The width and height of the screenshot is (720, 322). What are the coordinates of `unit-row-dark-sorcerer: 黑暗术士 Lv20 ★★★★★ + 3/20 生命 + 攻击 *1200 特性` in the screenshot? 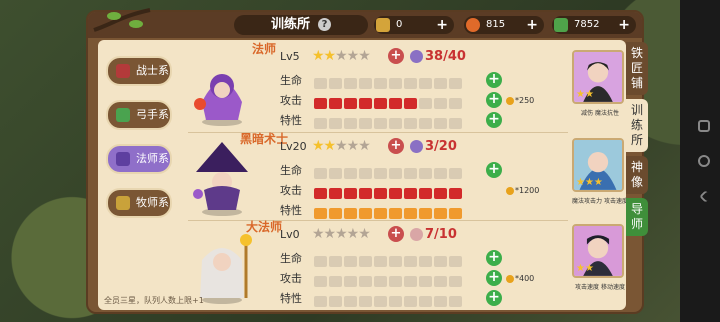 It's located at (378, 175).